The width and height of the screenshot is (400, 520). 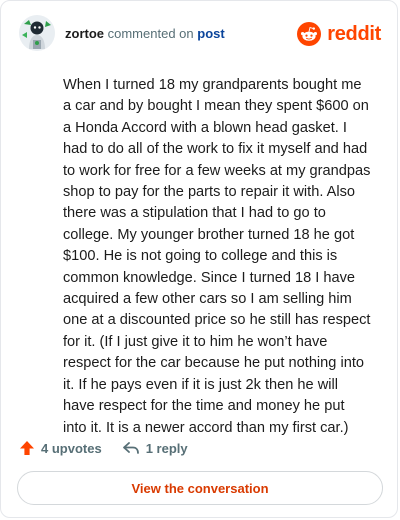 I want to click on user-avatar, so click(x=37, y=33).